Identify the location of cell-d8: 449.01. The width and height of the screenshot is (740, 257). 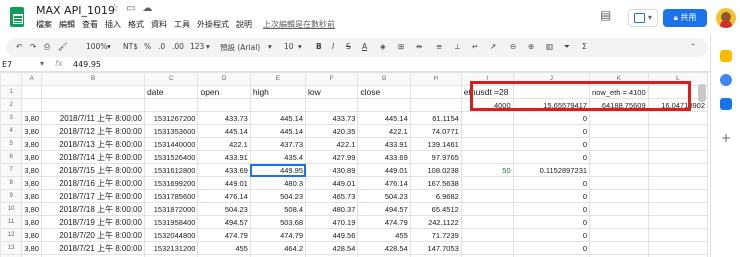
(224, 183).